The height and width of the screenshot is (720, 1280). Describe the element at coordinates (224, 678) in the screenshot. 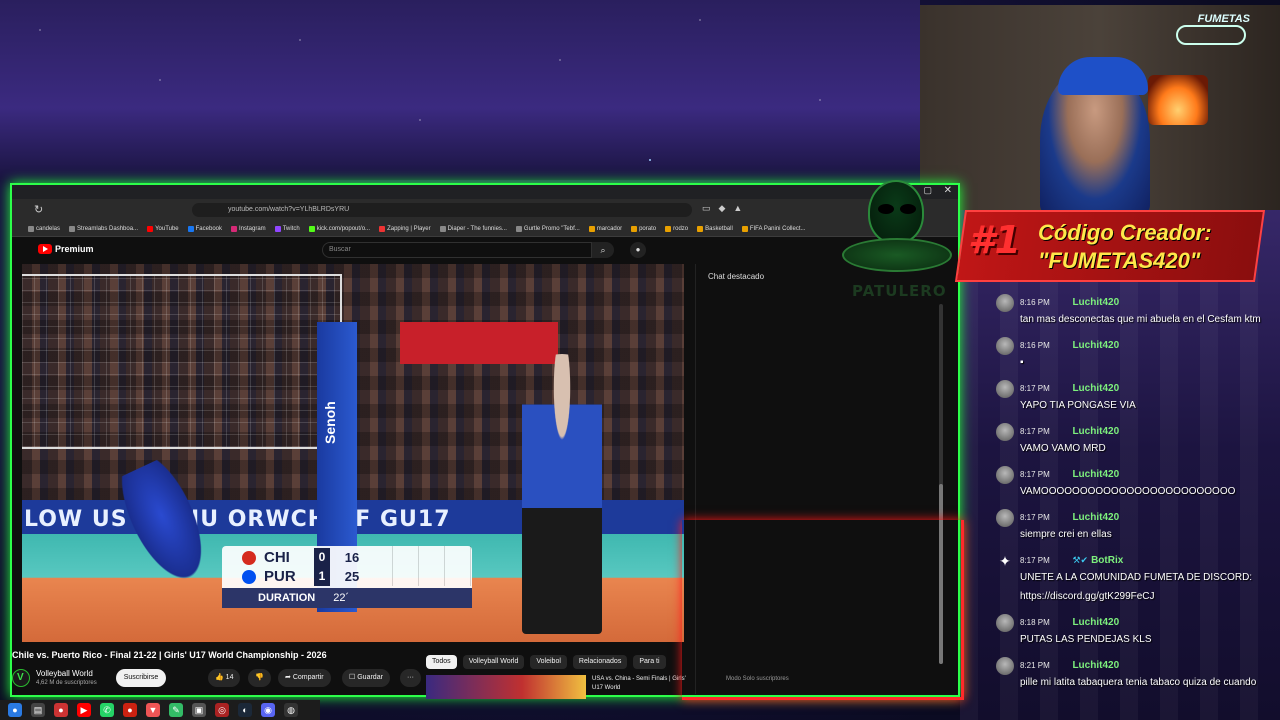

I see `like-button: 👍 14` at that location.